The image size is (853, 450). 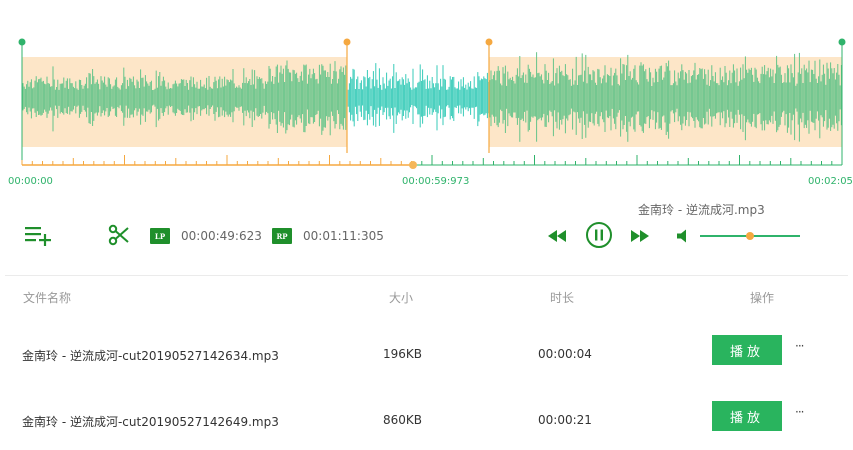 What do you see at coordinates (282, 236) in the screenshot?
I see `right-point-badge: RP` at bounding box center [282, 236].